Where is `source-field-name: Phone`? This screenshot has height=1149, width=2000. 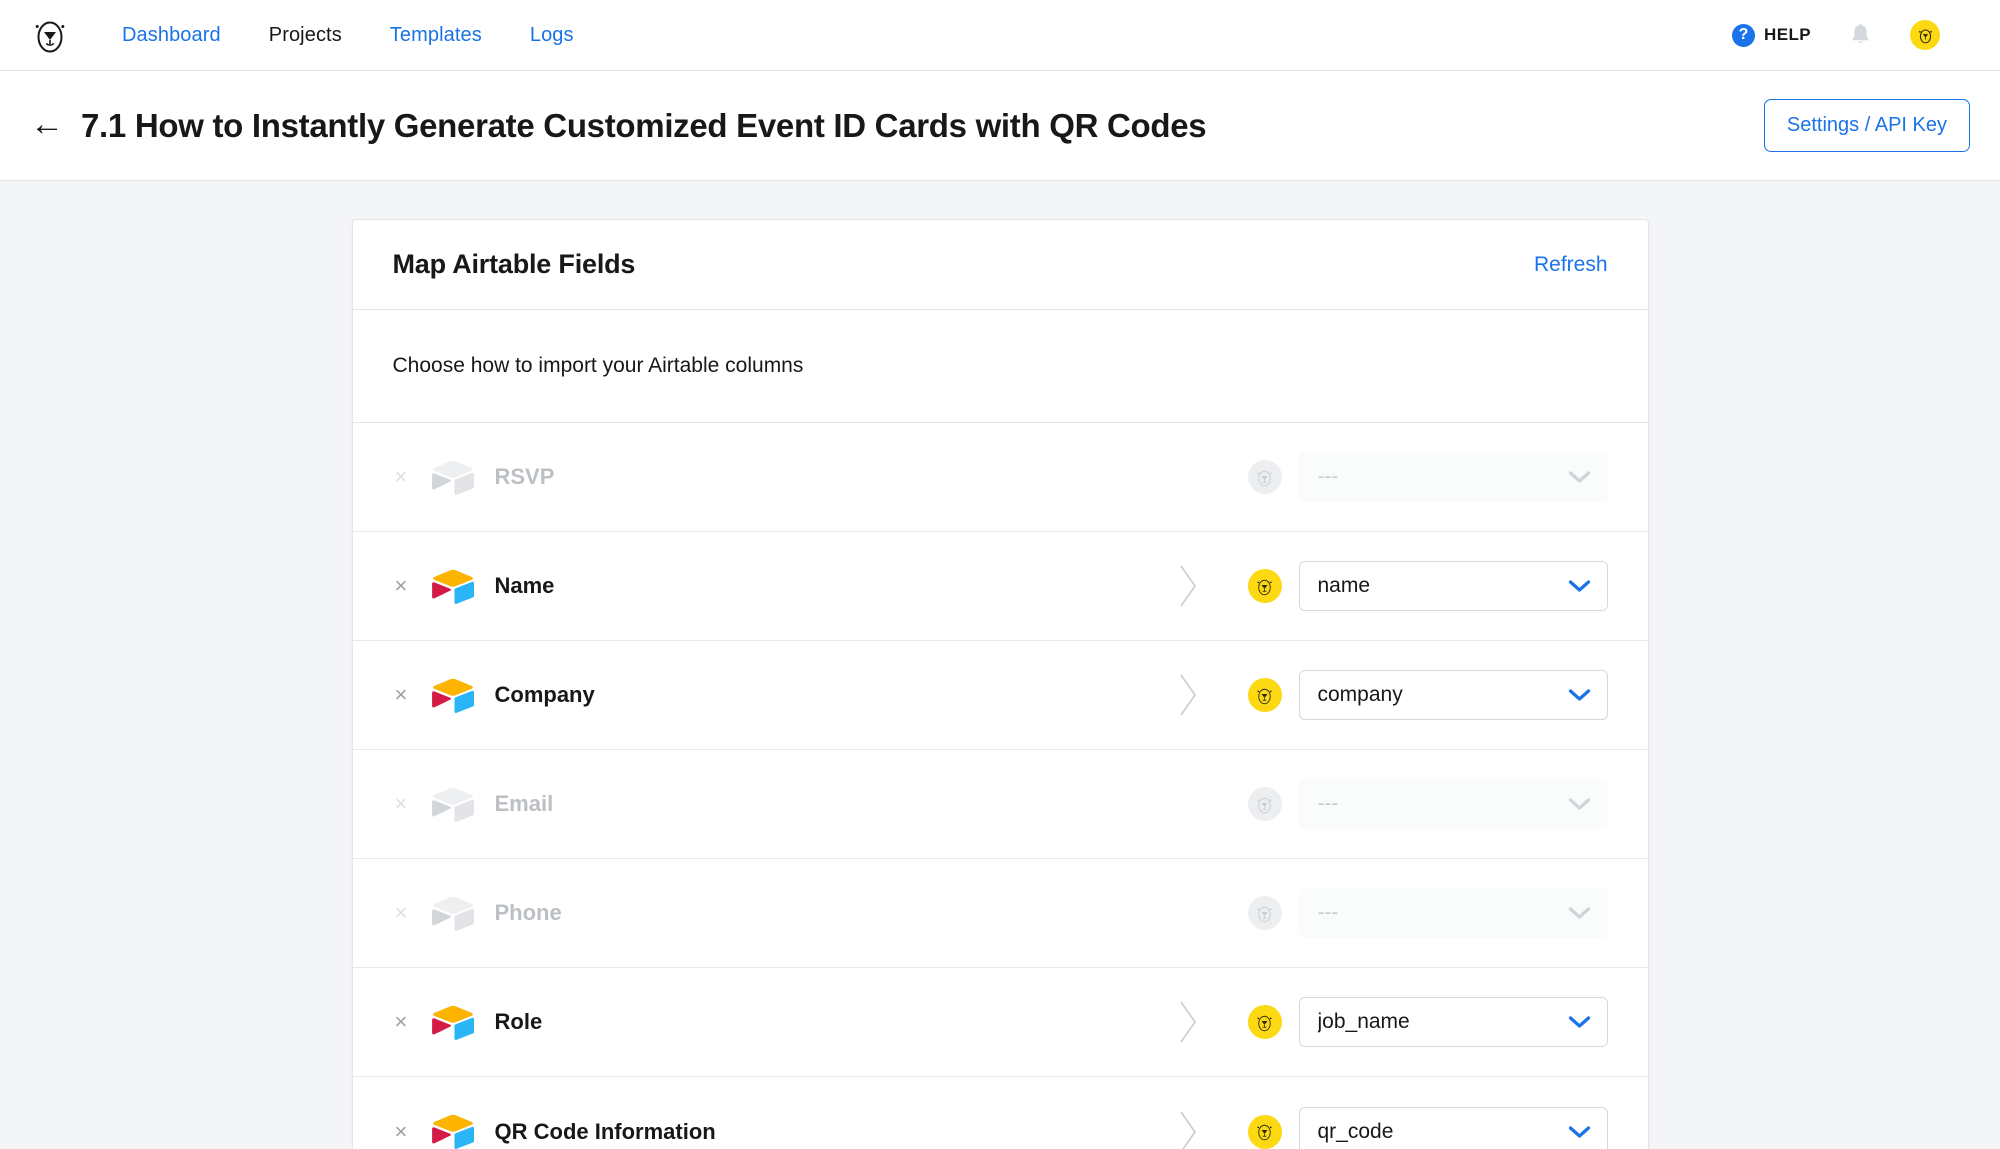
source-field-name: Phone is located at coordinates (528, 912).